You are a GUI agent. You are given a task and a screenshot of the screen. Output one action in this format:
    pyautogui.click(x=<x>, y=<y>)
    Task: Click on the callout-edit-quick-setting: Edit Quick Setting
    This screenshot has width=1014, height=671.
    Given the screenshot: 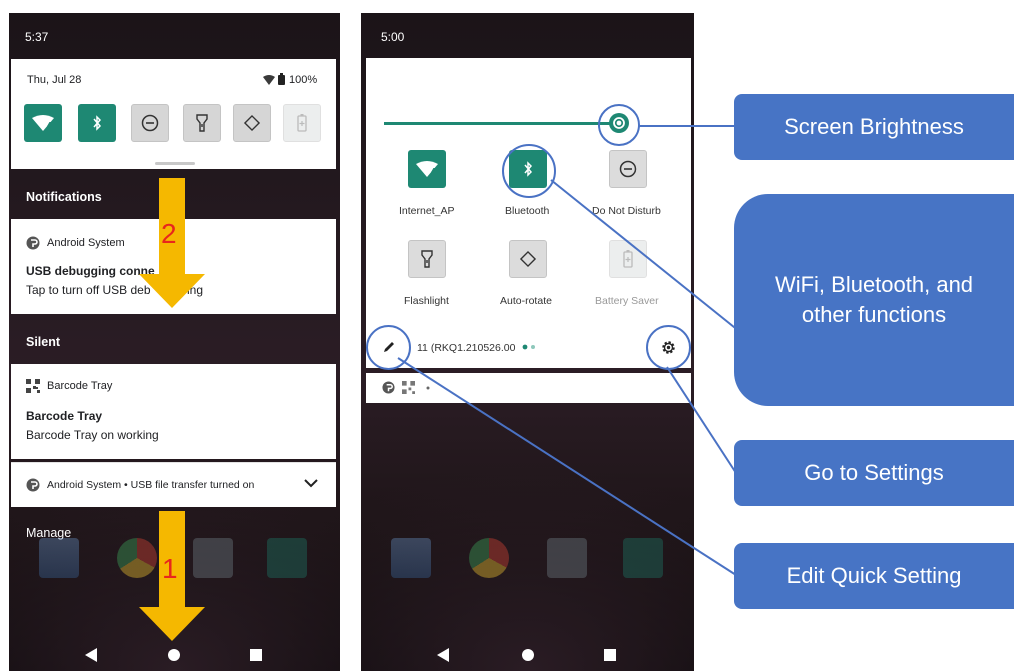 What is the action you would take?
    pyautogui.click(x=874, y=576)
    